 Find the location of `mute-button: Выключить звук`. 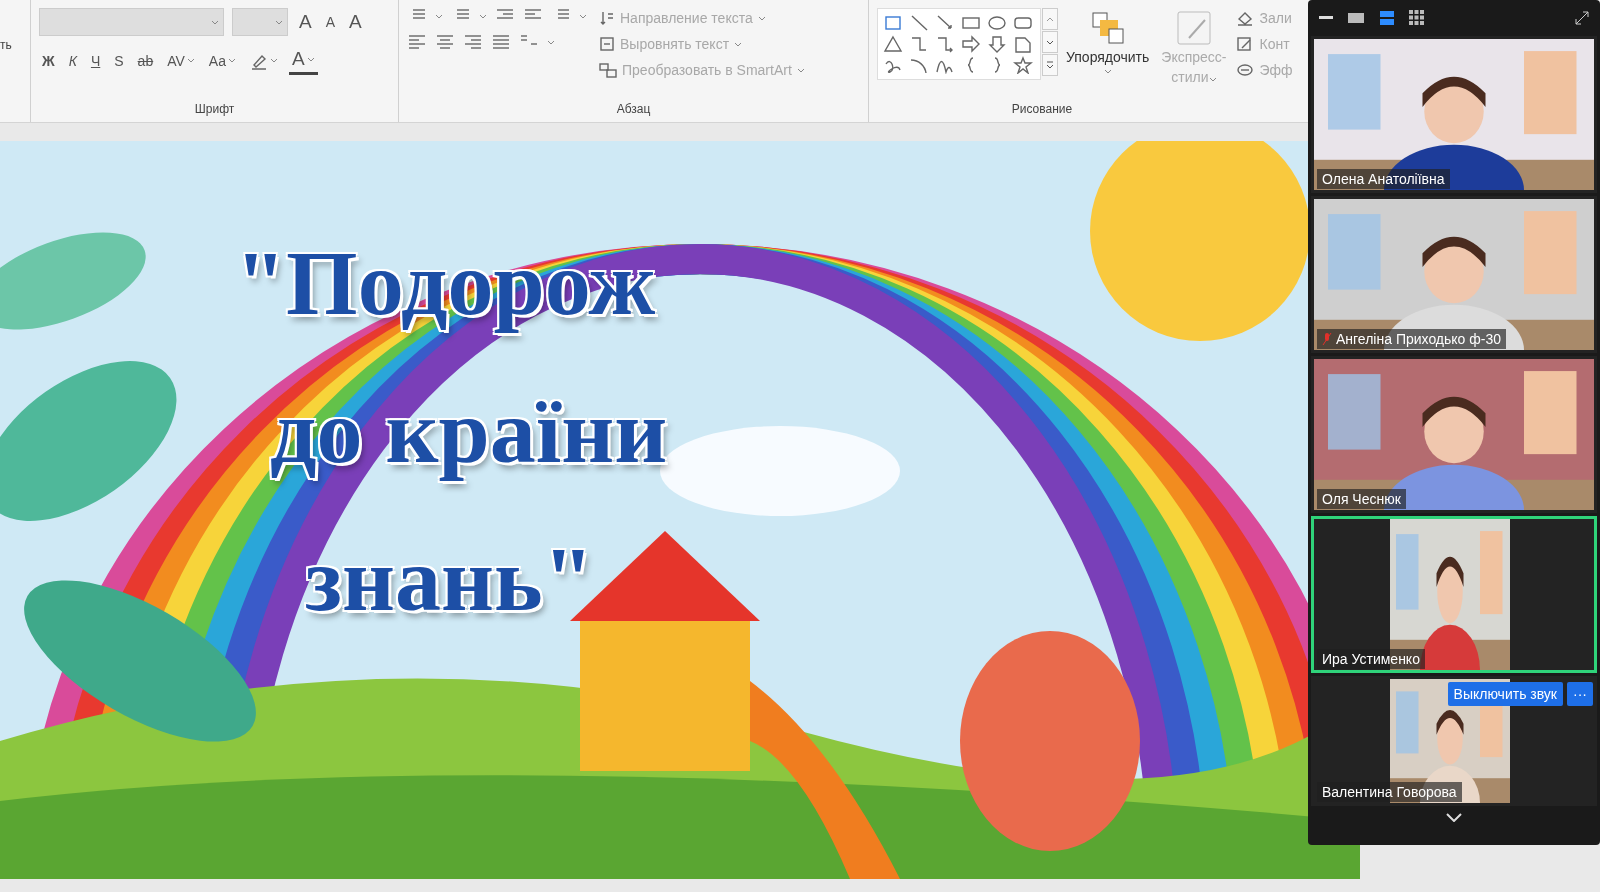

mute-button: Выключить звук is located at coordinates (1505, 694).